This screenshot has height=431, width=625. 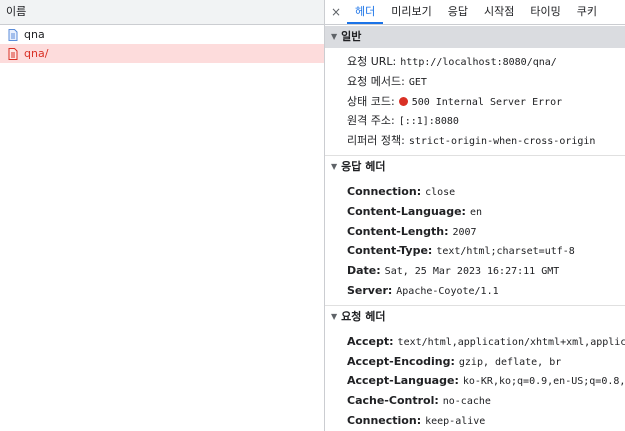 I want to click on close-icon: ×, so click(x=336, y=12).